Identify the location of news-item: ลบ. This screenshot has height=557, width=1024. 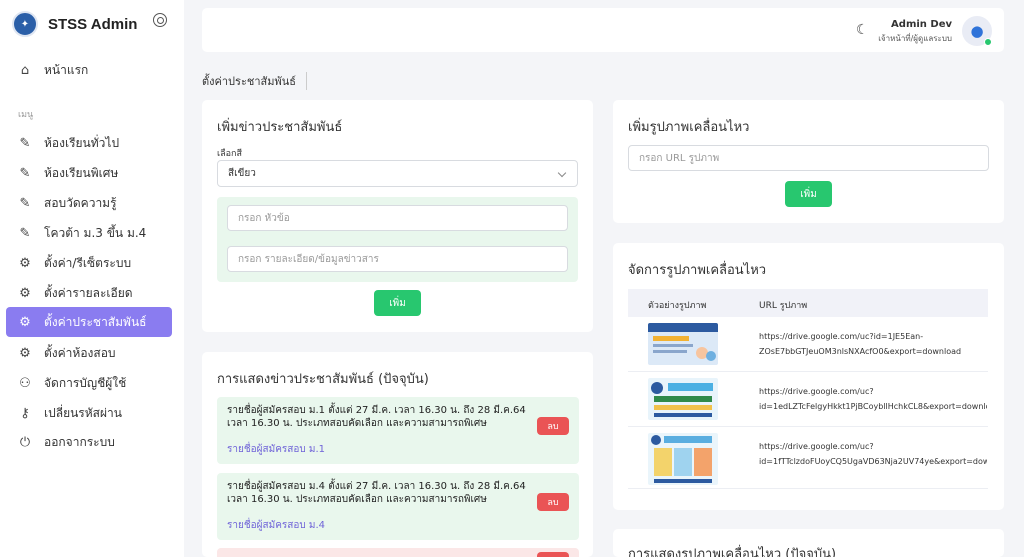
(398, 552).